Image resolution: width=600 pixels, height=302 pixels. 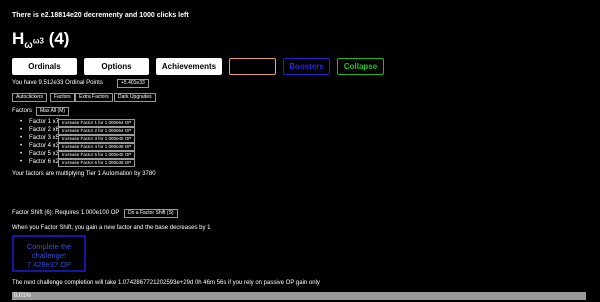 I want to click on factor-name: Factor 3 x5, so click(x=44, y=138).